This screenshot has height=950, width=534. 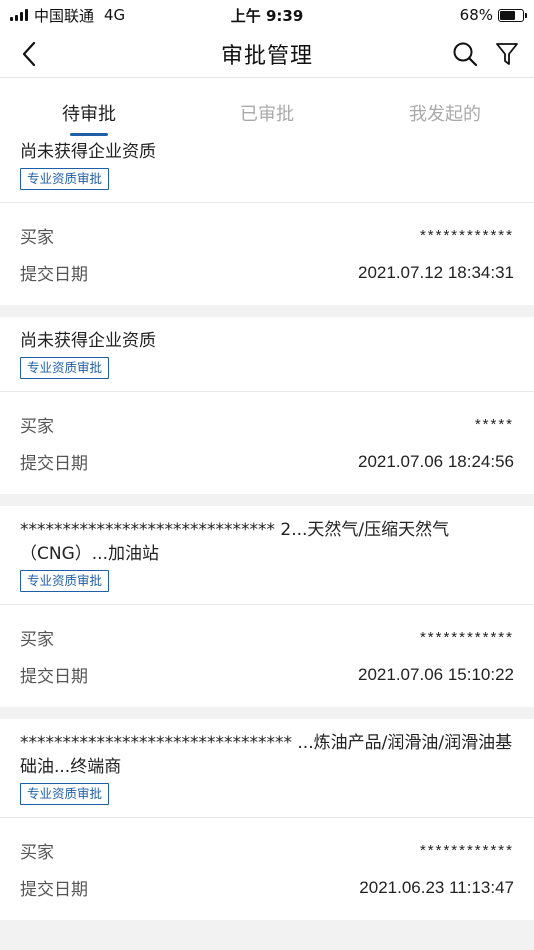 I want to click on carrier-name: 中国联通, so click(x=64, y=15).